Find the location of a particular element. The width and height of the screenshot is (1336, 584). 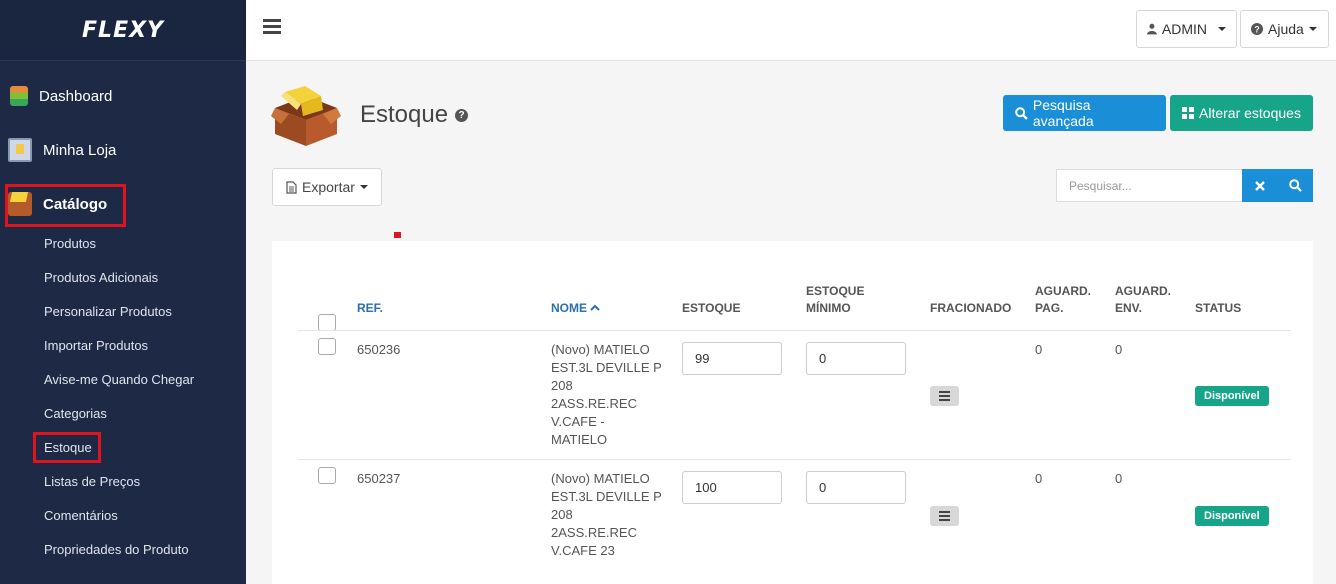

topbar: ADMIN ? Ajuda is located at coordinates (791, 30).